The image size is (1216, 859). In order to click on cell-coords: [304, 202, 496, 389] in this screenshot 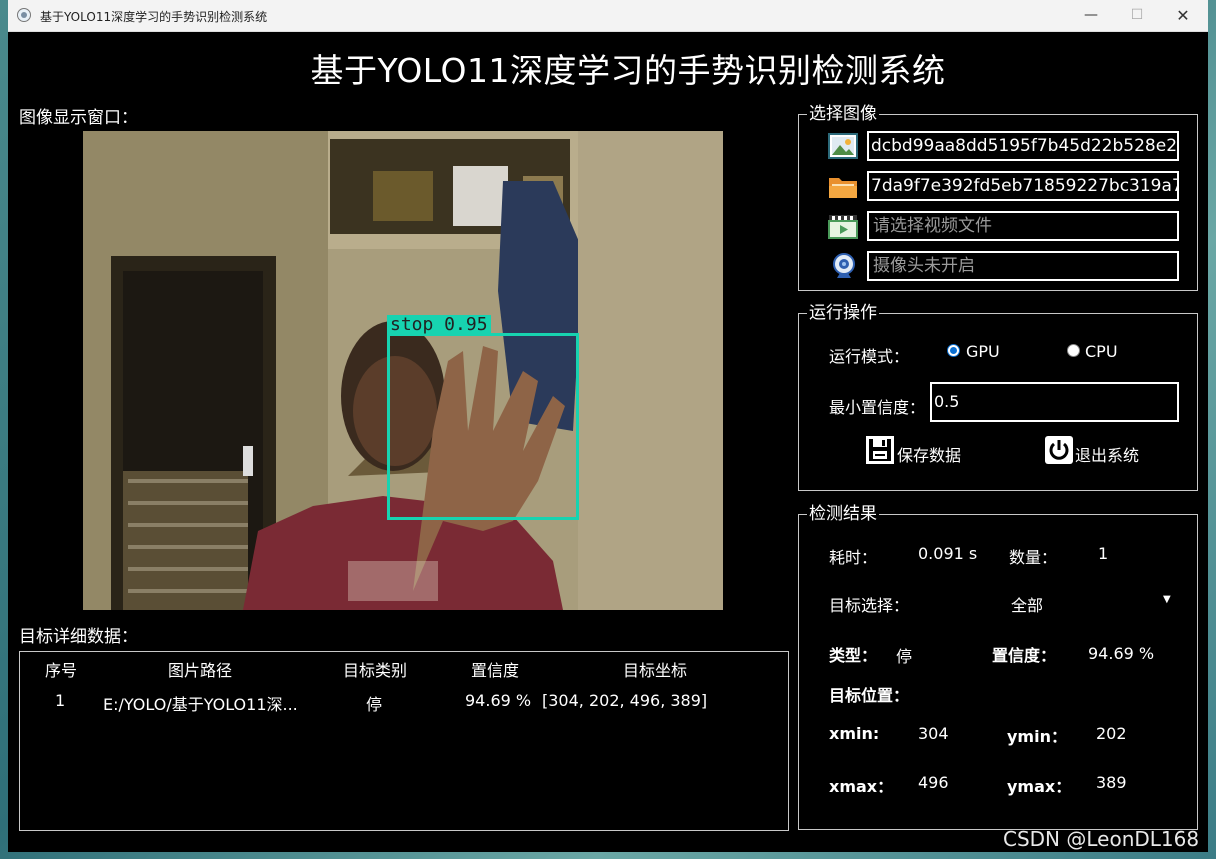, I will do `click(625, 700)`.